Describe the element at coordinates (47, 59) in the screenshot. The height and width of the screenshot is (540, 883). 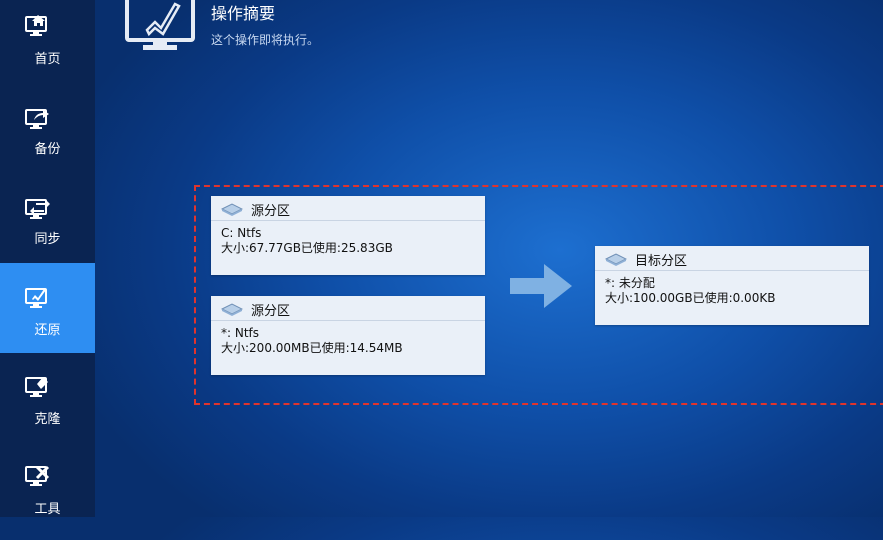
I see `sidebar-item-label: 首页` at that location.